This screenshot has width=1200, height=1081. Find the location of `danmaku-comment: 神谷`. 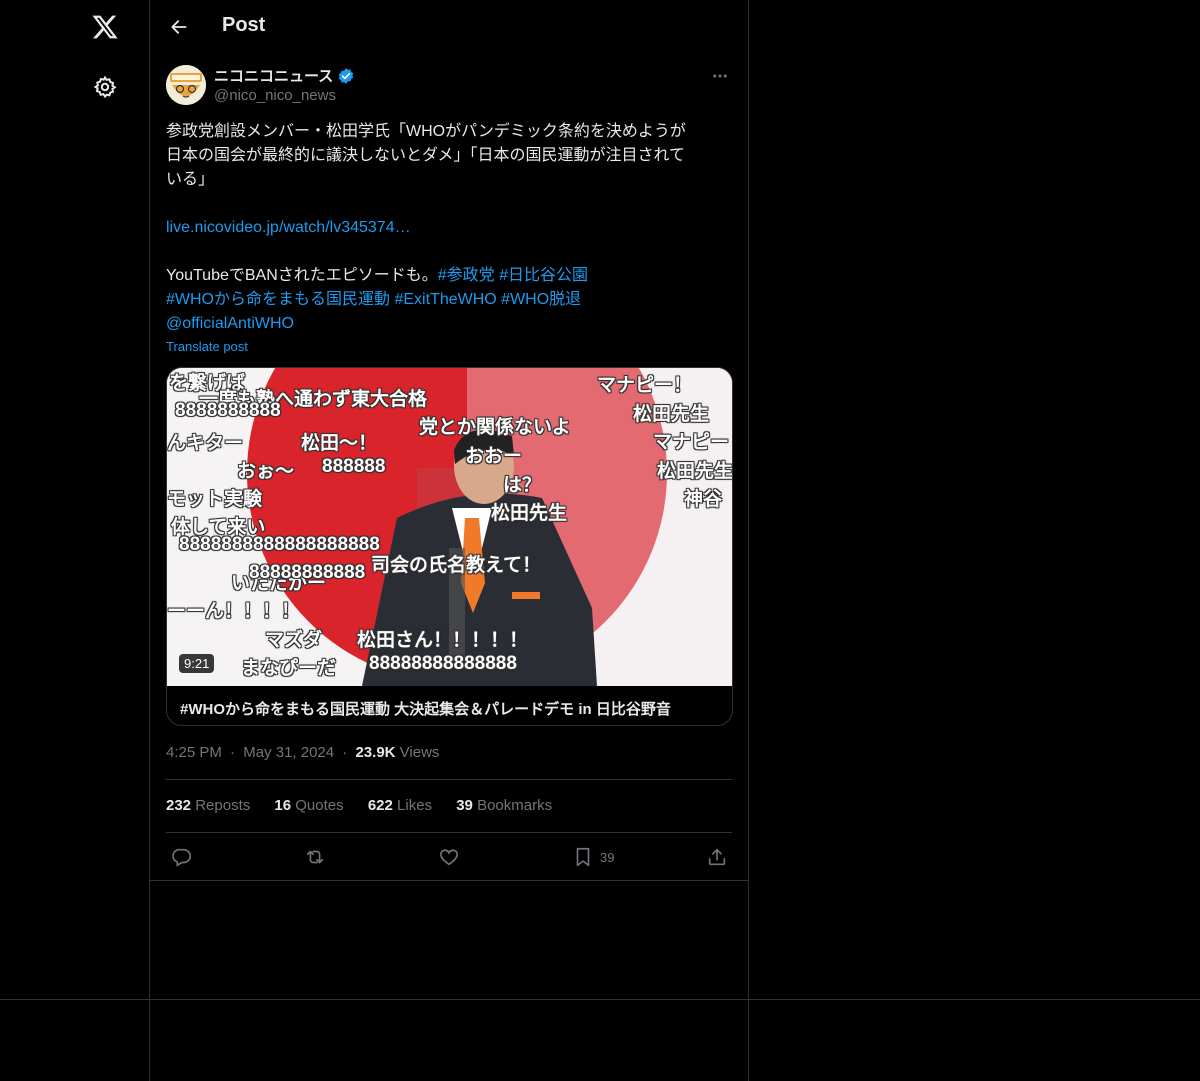

danmaku-comment: 神谷 is located at coordinates (703, 499).